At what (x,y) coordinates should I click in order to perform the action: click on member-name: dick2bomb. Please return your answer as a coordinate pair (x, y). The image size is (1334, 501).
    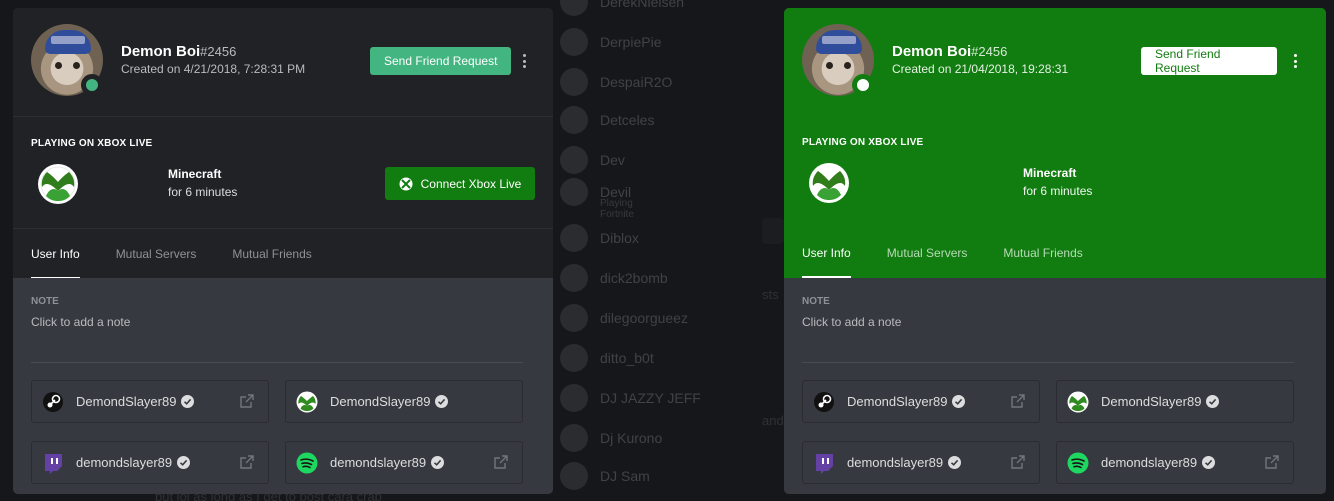
    Looking at the image, I should click on (634, 278).